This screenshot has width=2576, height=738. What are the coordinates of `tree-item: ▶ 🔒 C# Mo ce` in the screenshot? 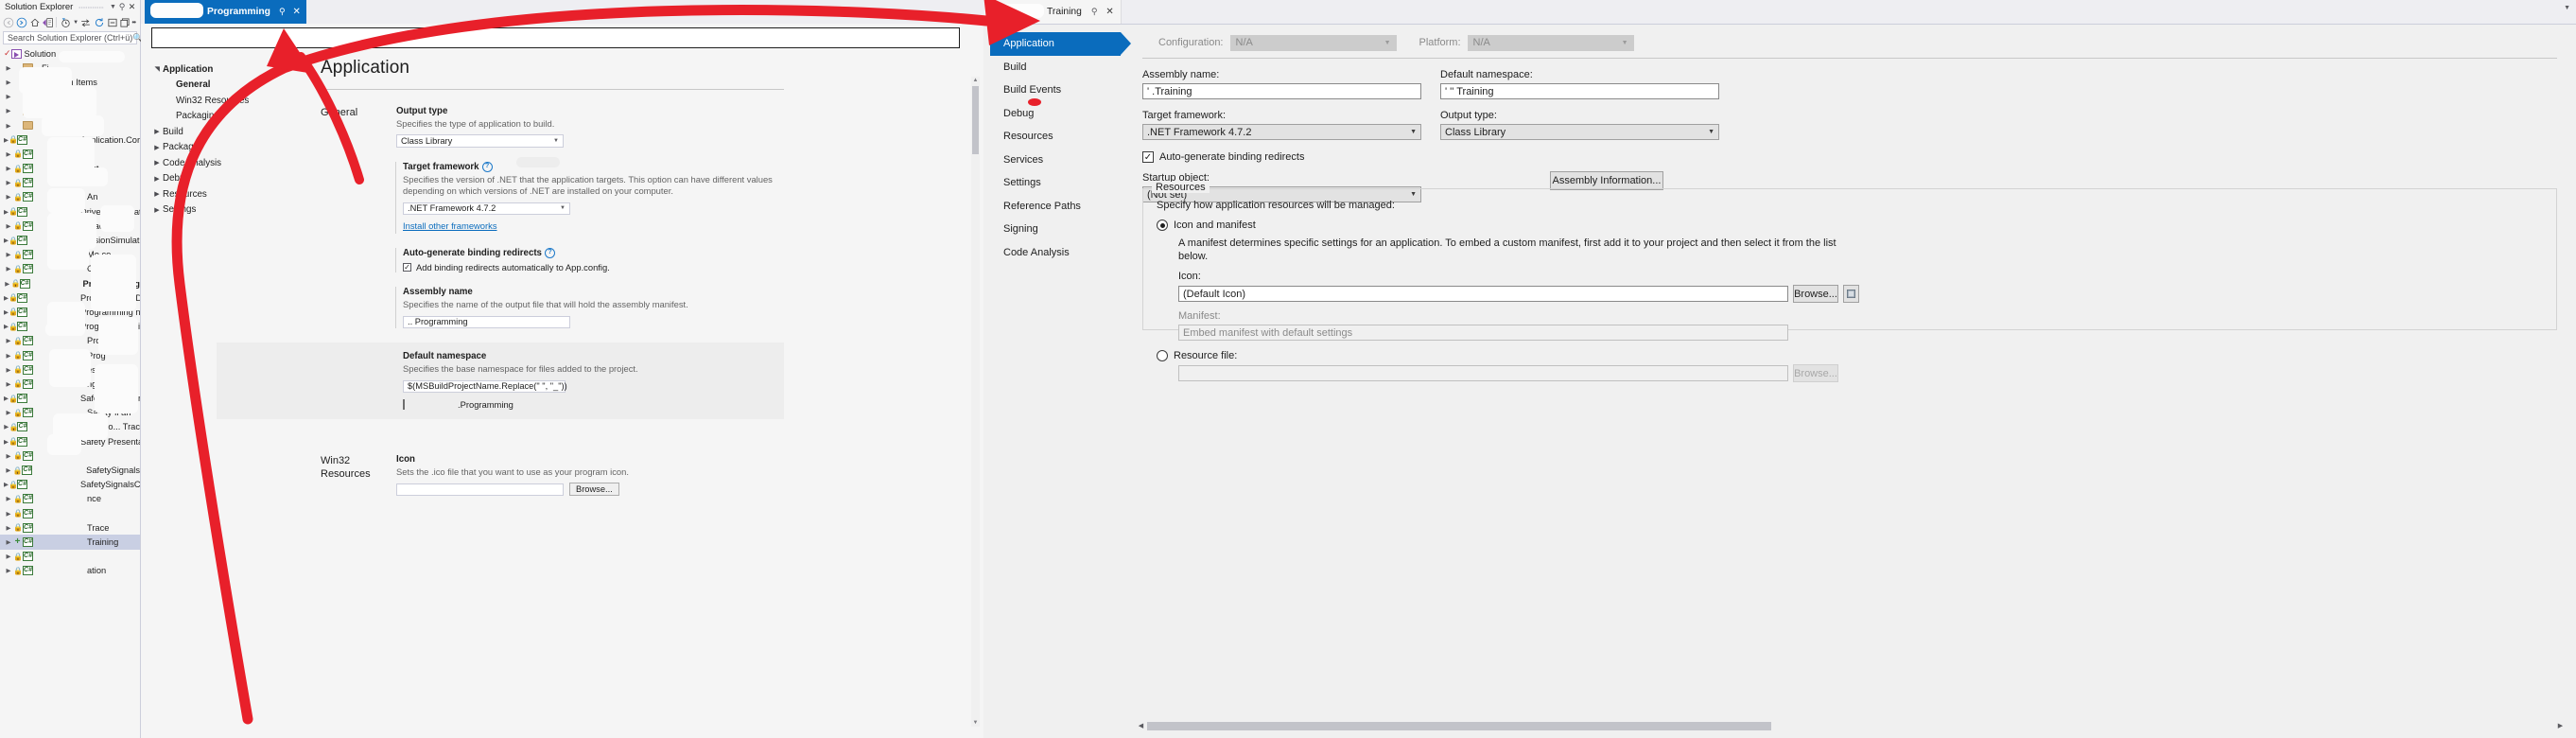 It's located at (70, 255).